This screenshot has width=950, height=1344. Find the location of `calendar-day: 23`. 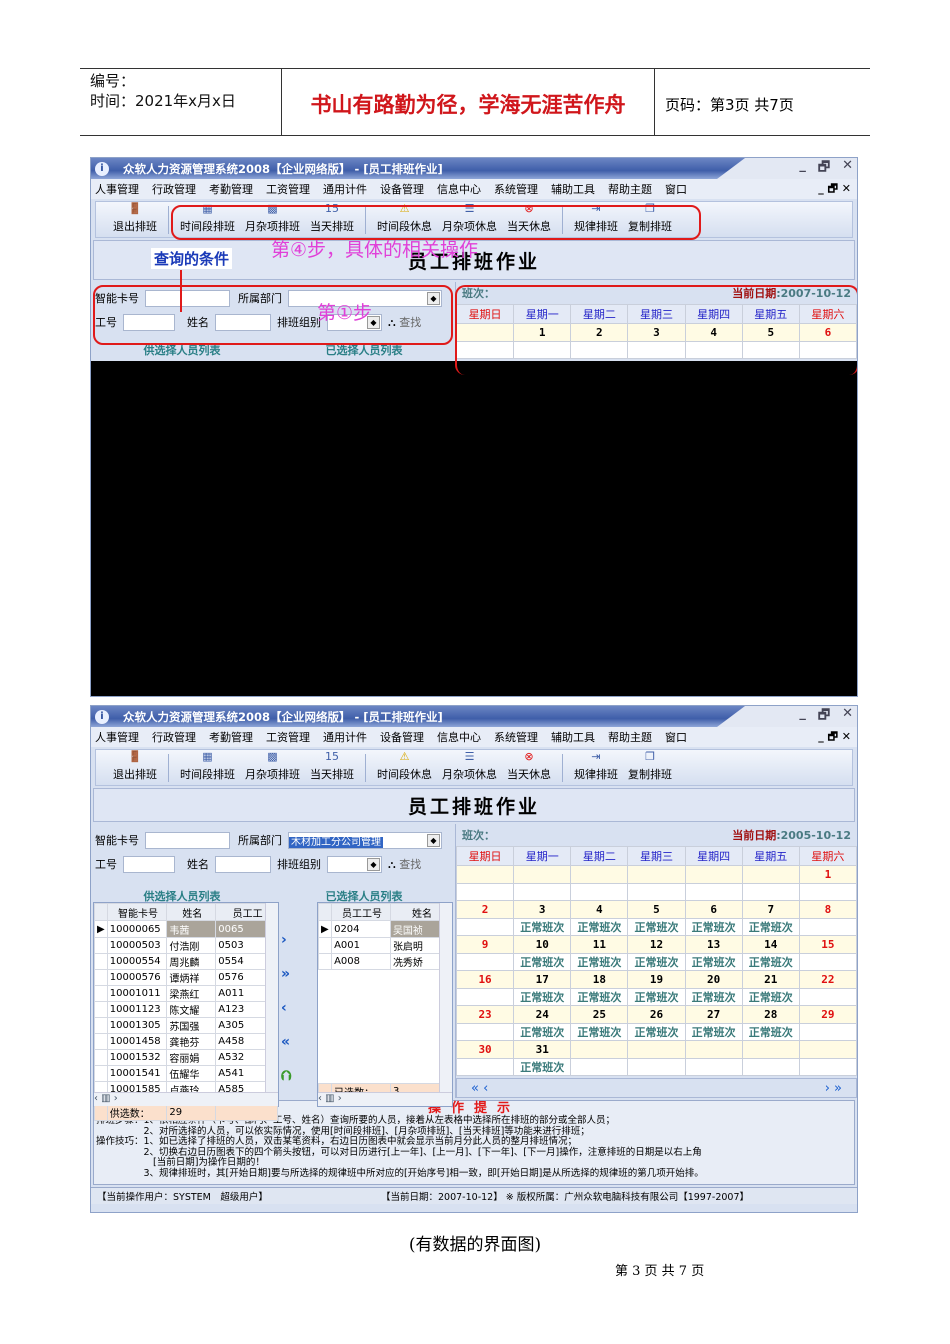

calendar-day: 23 is located at coordinates (485, 1014).